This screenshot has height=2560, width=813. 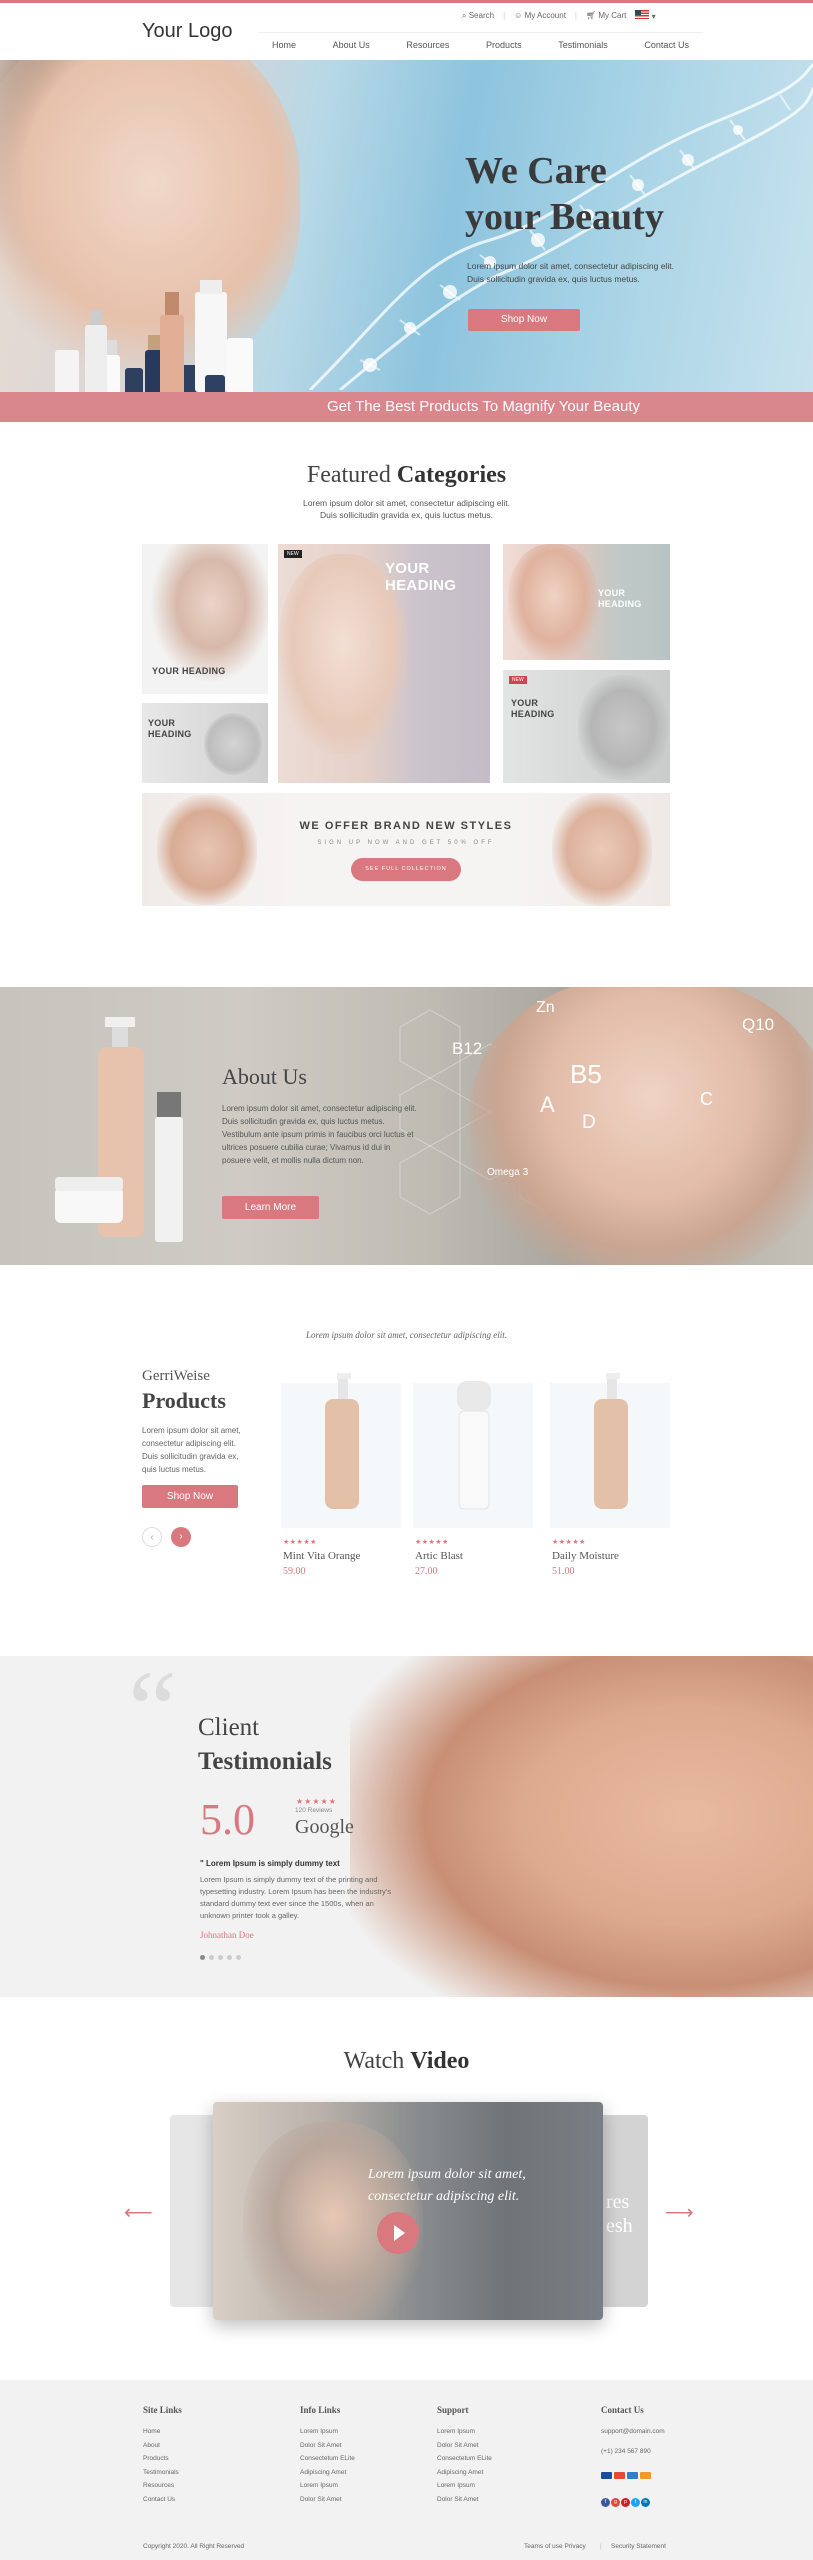 What do you see at coordinates (645, 2502) in the screenshot?
I see `linkedin-icon: in` at bounding box center [645, 2502].